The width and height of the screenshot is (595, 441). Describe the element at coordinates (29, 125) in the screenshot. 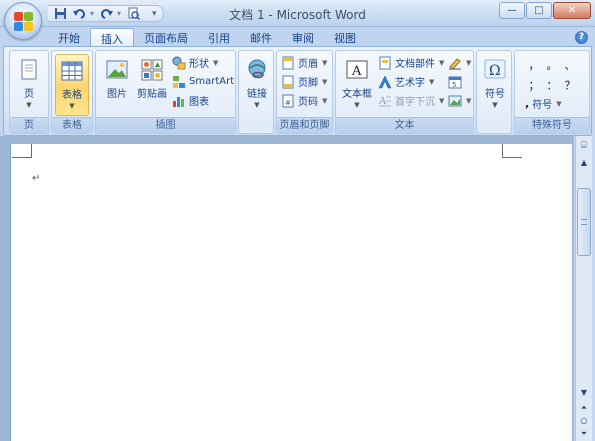

I see `group-pages-label: 页` at that location.